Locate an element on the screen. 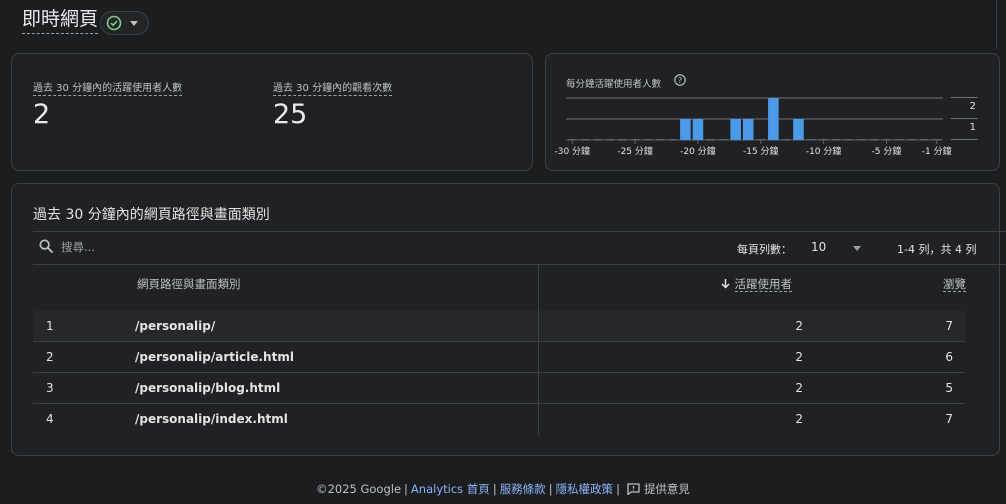  table-row: 1 /personalip/ 2 7 is located at coordinates (499, 326).